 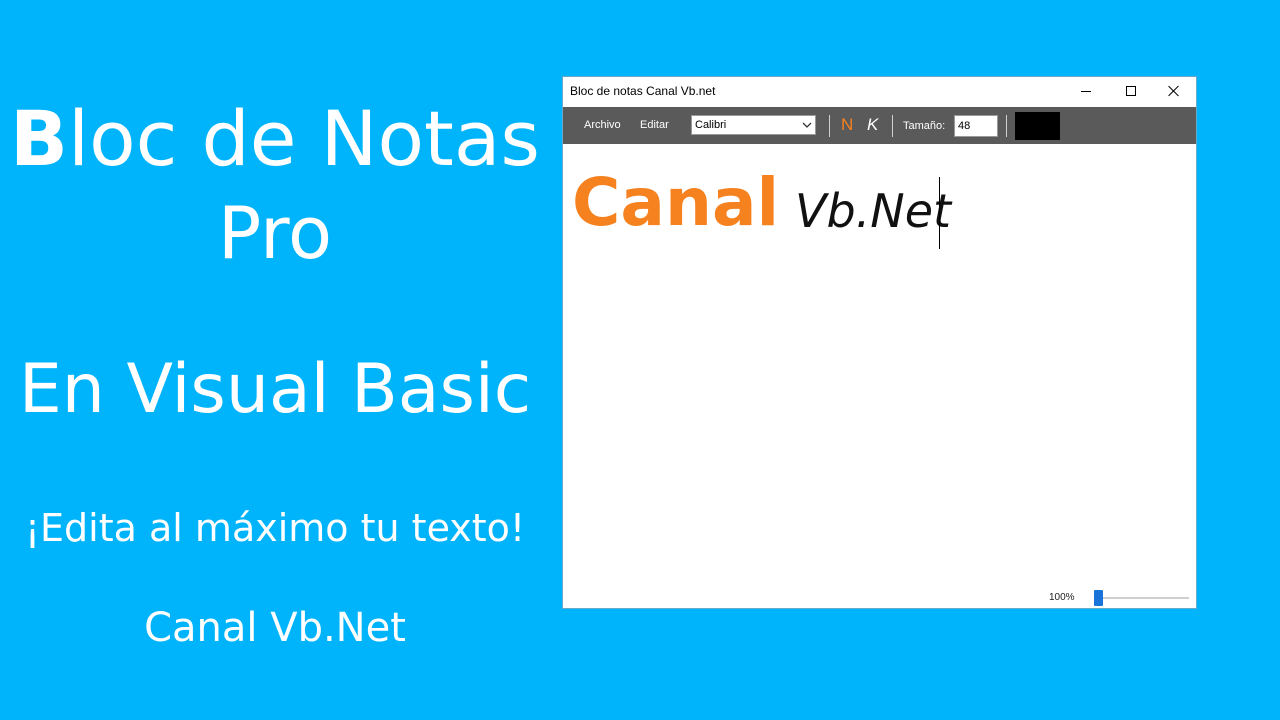 I want to click on promo-title-rest: loc de Notas, so click(x=303, y=138).